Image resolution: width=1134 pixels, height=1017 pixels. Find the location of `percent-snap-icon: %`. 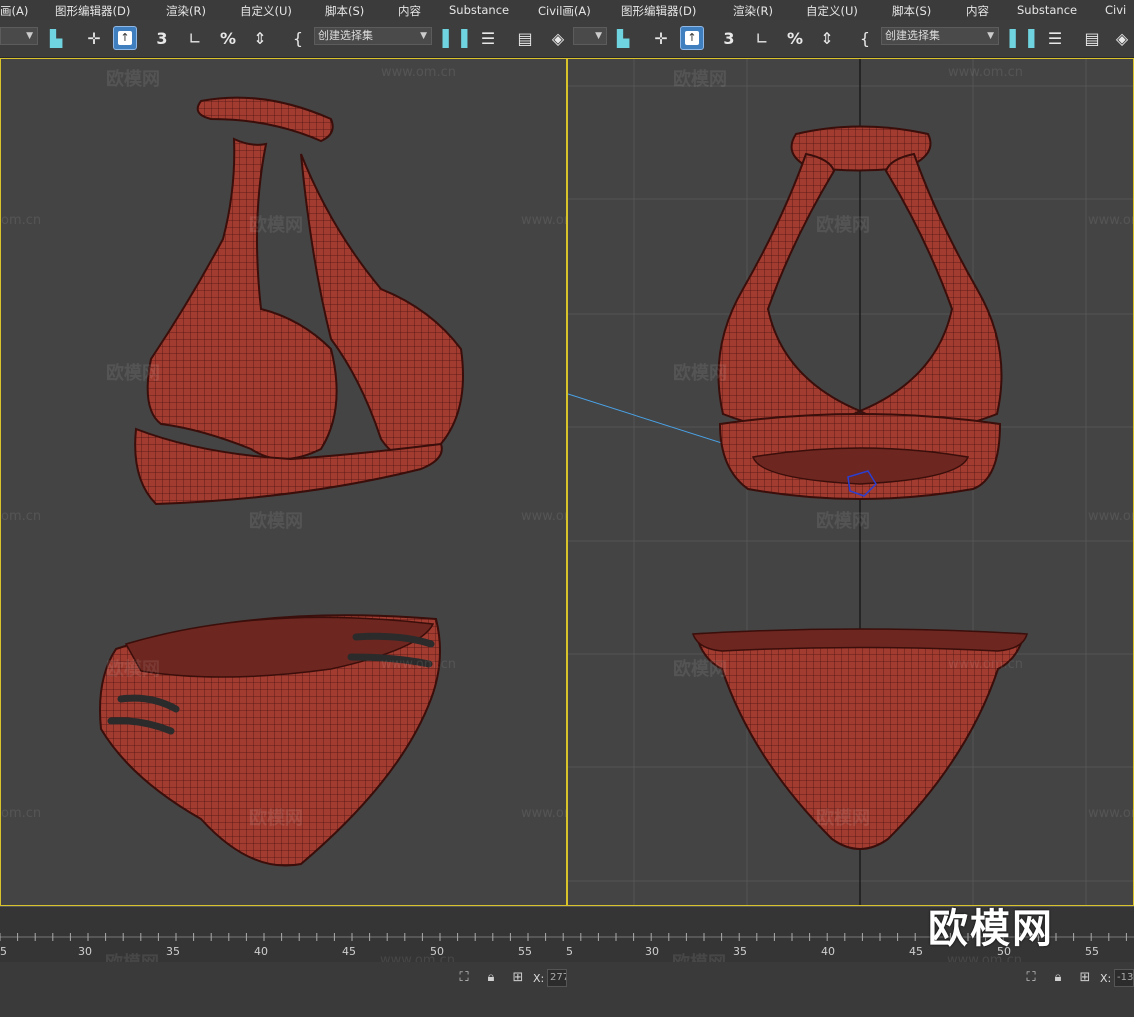

percent-snap-icon: % is located at coordinates (228, 38).